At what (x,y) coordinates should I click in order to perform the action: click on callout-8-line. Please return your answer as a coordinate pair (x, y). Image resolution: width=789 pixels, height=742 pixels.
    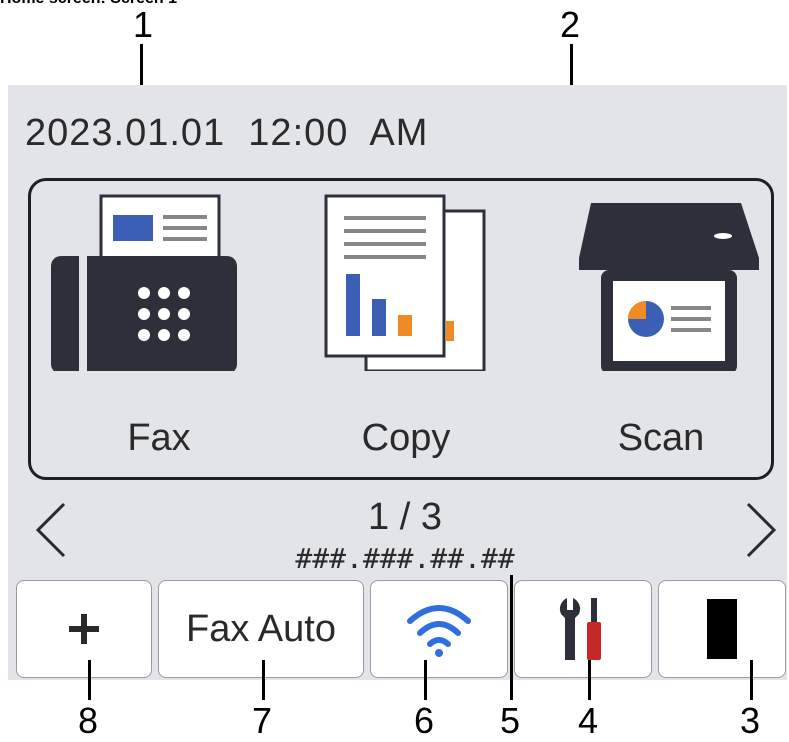
    Looking at the image, I should click on (89, 680).